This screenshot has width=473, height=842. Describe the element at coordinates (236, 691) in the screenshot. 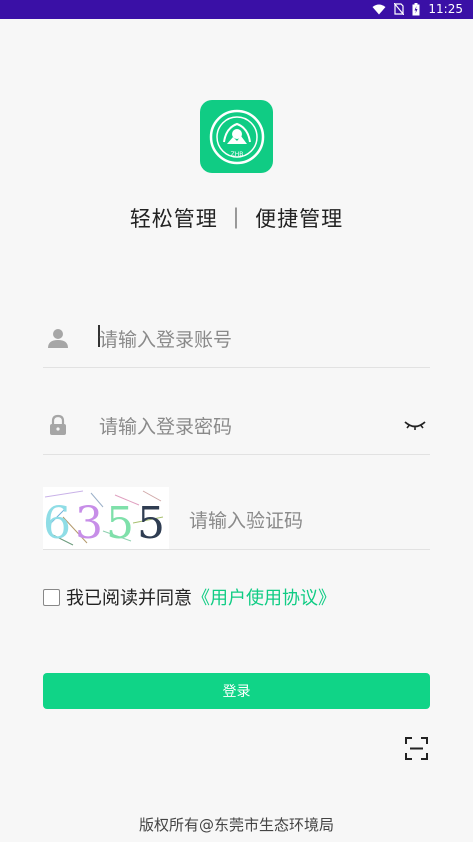

I see `login-button: 登录` at that location.